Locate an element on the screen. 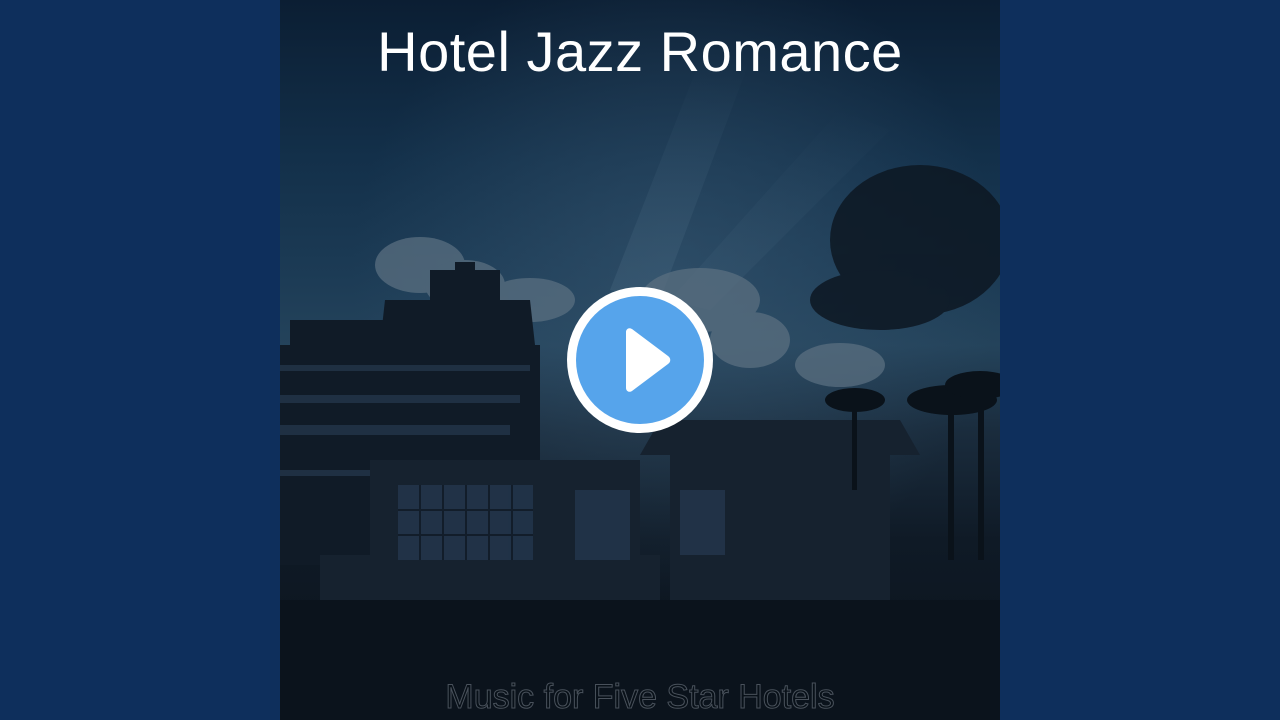  play-icon is located at coordinates (648, 360).